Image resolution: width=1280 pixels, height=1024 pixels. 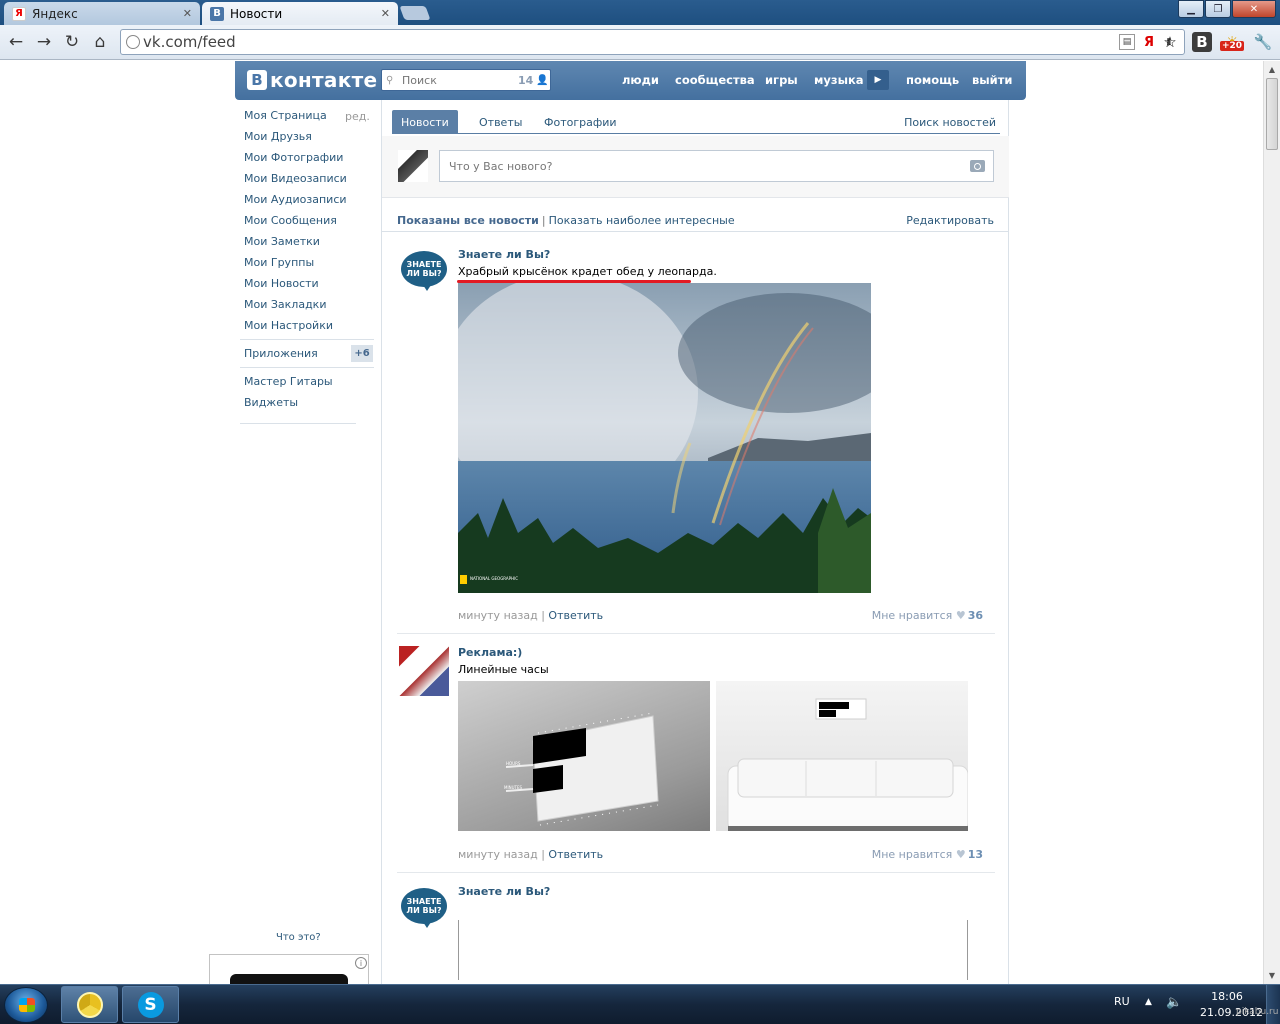 What do you see at coordinates (289, 970) in the screenshot?
I see `sidebar-ad-box: i` at bounding box center [289, 970].